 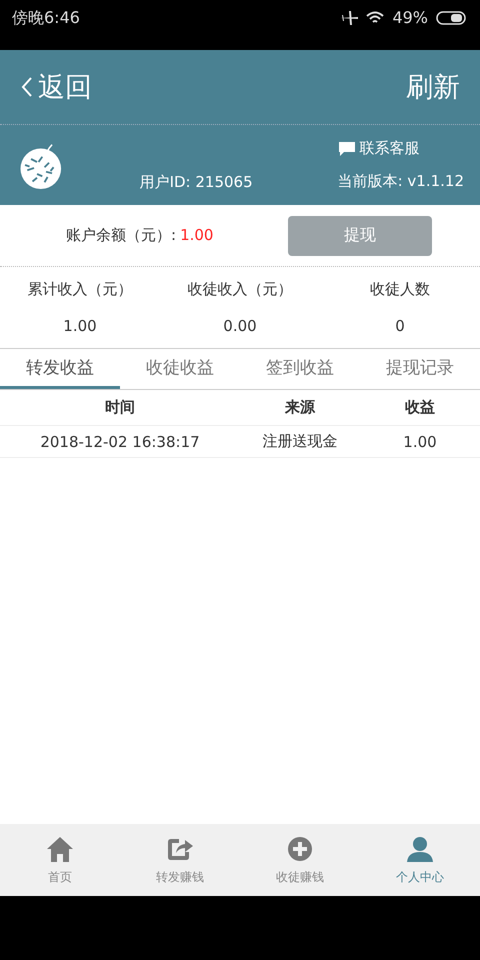 I want to click on person-icon, so click(x=420, y=848).